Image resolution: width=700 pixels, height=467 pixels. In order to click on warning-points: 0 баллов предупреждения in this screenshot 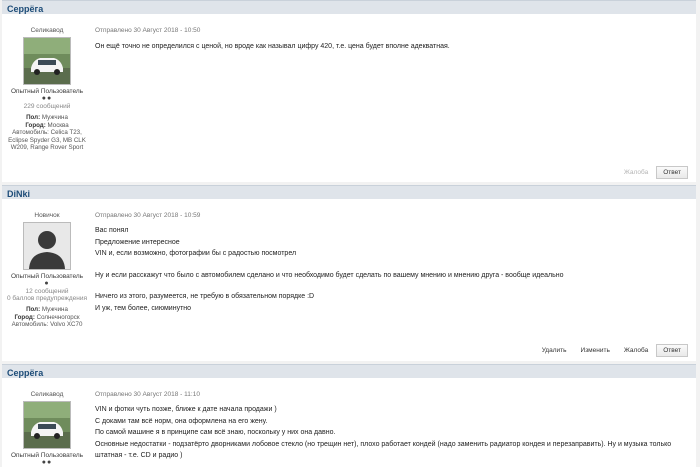, I will do `click(47, 298)`.